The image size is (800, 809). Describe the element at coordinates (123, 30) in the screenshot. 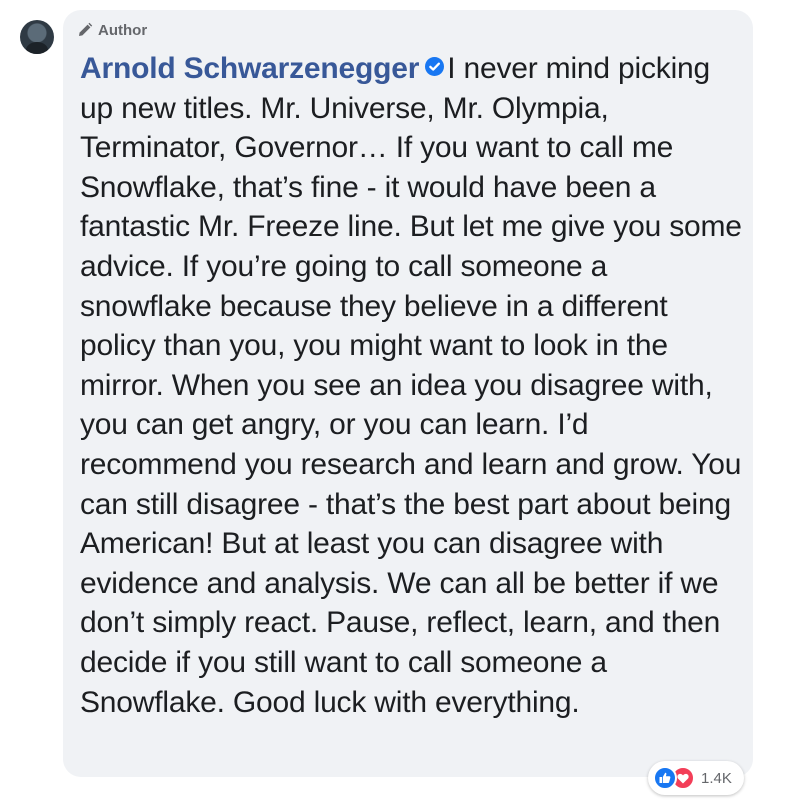

I see `author-badge-label: Author` at that location.